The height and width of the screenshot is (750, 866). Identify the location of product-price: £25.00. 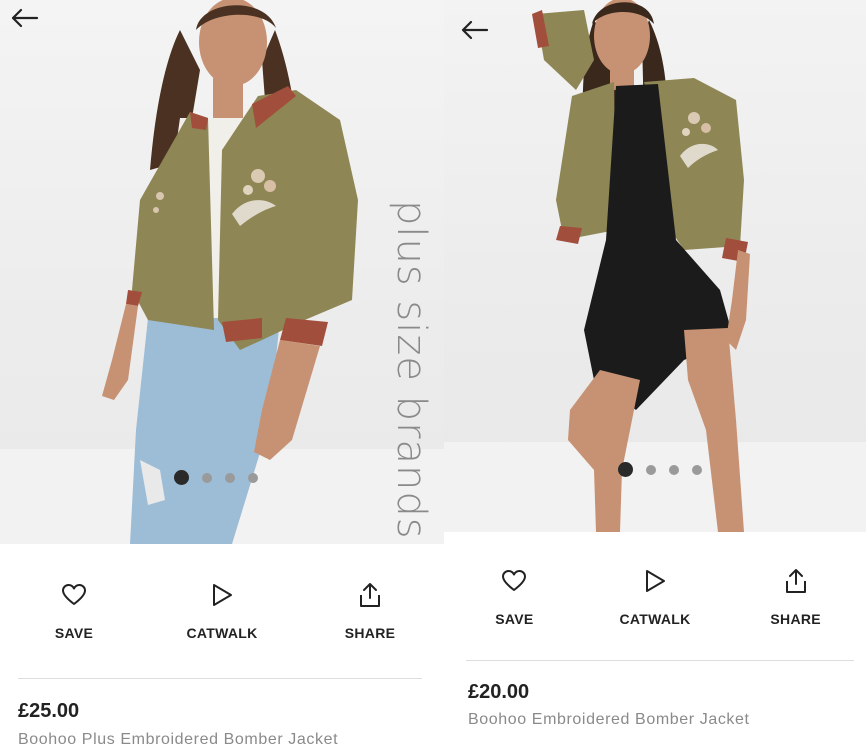
(49, 711).